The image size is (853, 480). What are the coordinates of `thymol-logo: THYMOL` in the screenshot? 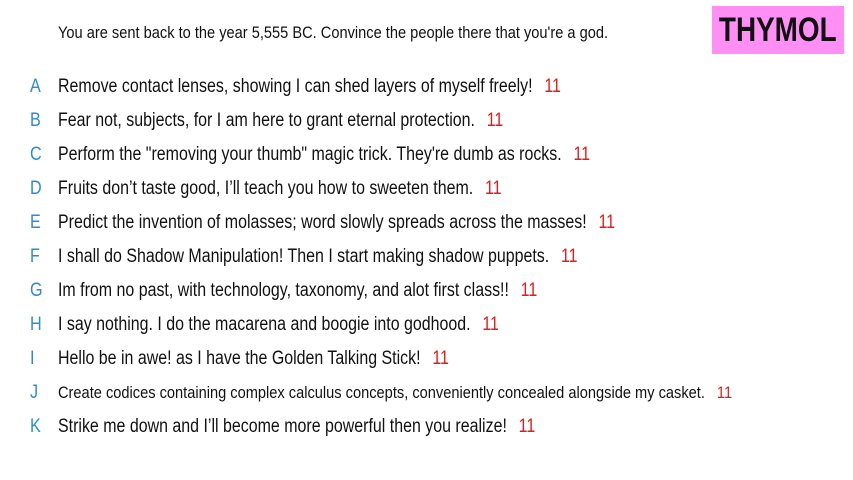 It's located at (778, 30).